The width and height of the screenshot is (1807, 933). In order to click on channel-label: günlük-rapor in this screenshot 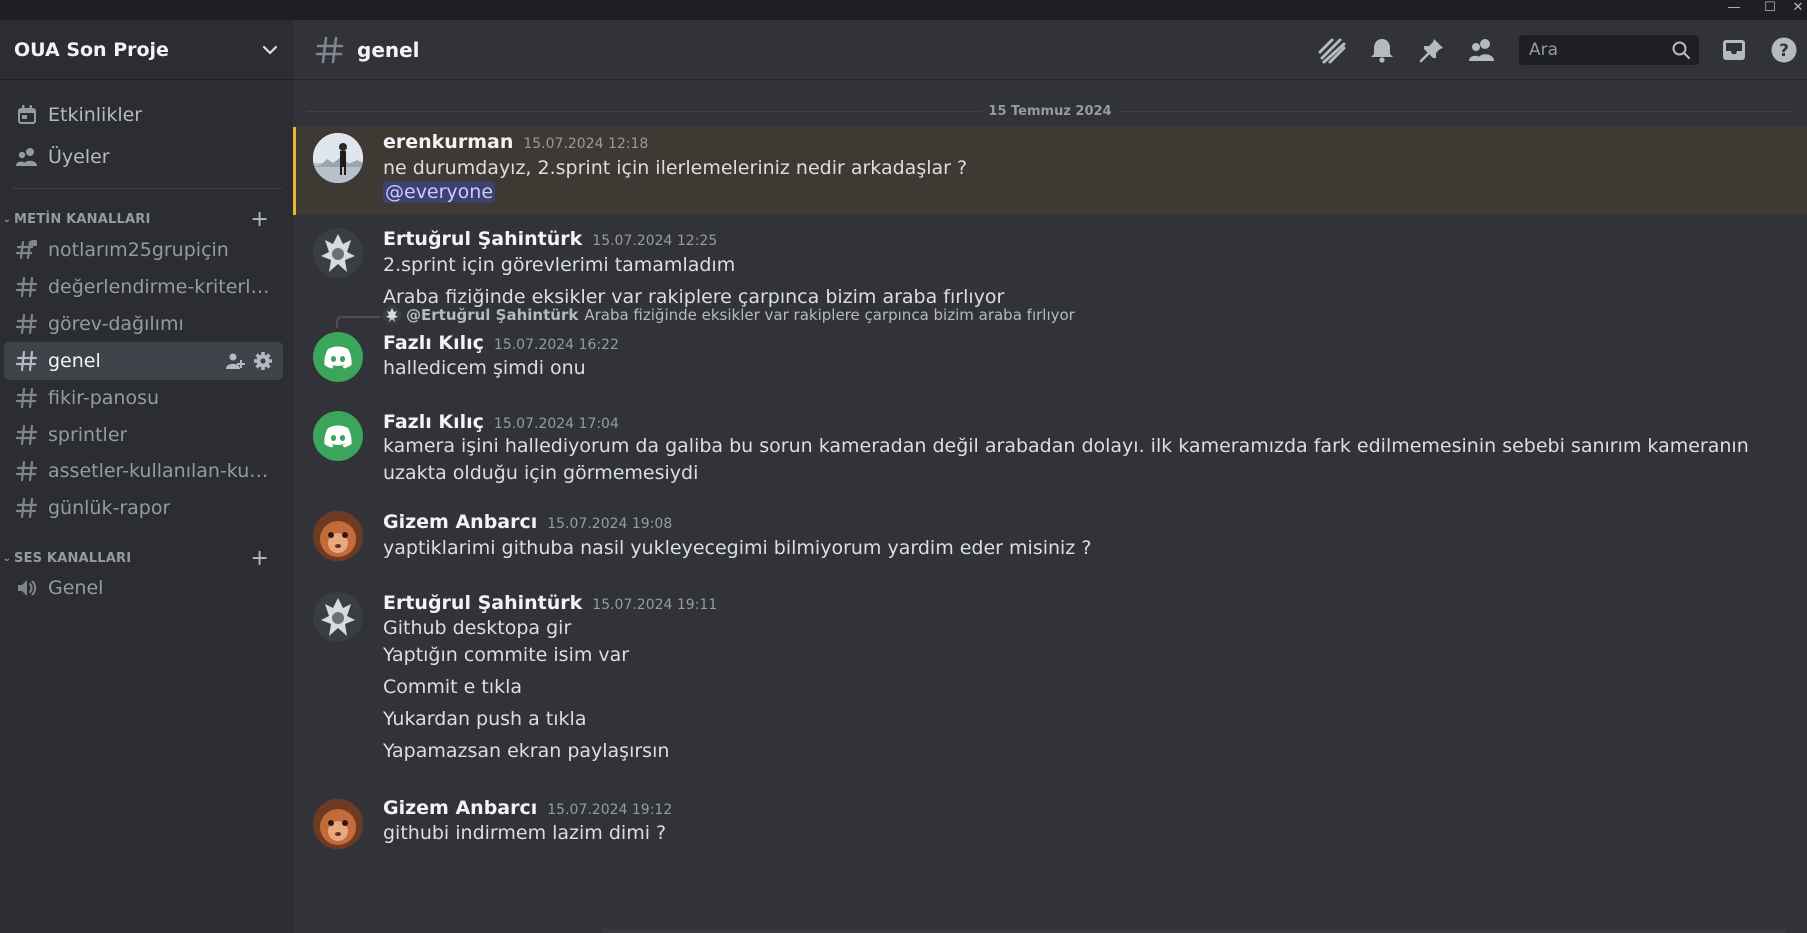, I will do `click(109, 508)`.